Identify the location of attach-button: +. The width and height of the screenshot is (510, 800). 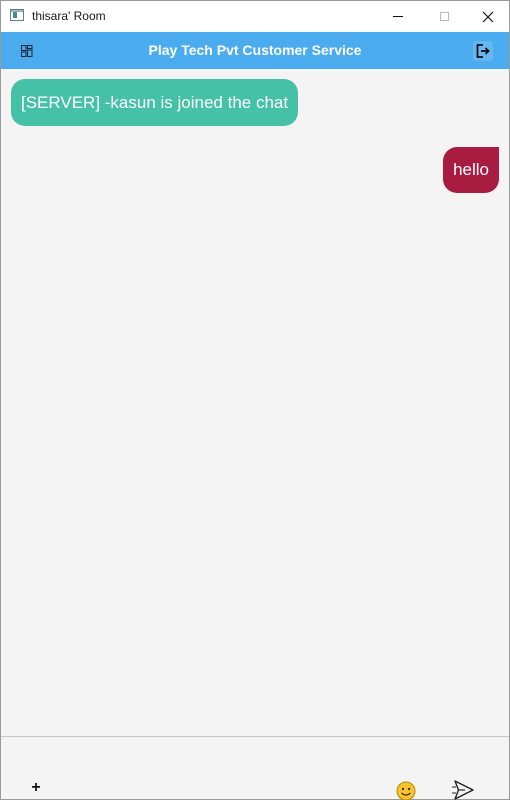
(36, 788).